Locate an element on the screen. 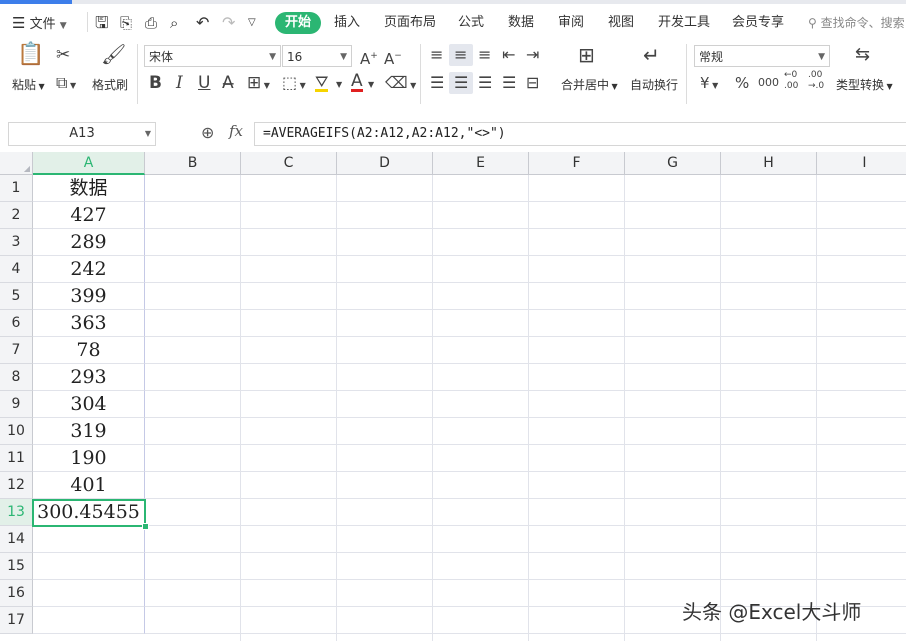 Image resolution: width=906 pixels, height=641 pixels. row-header: 6 is located at coordinates (16, 323).